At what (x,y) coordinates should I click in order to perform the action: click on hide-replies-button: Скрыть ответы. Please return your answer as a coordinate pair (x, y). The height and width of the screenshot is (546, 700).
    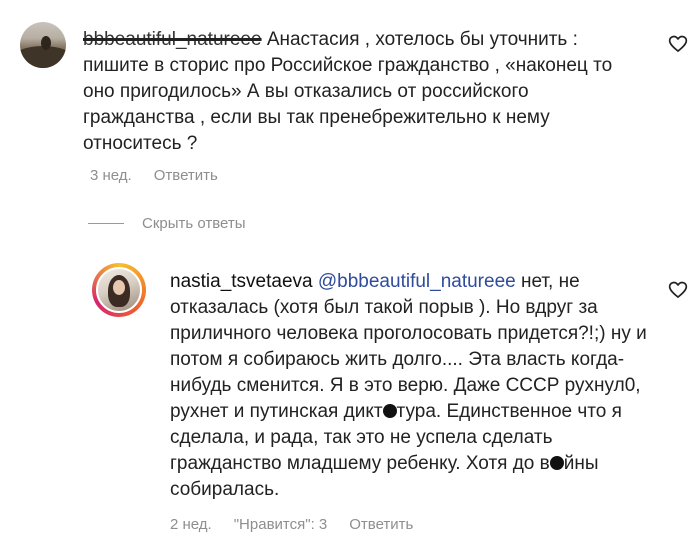
    Looking at the image, I should click on (167, 223).